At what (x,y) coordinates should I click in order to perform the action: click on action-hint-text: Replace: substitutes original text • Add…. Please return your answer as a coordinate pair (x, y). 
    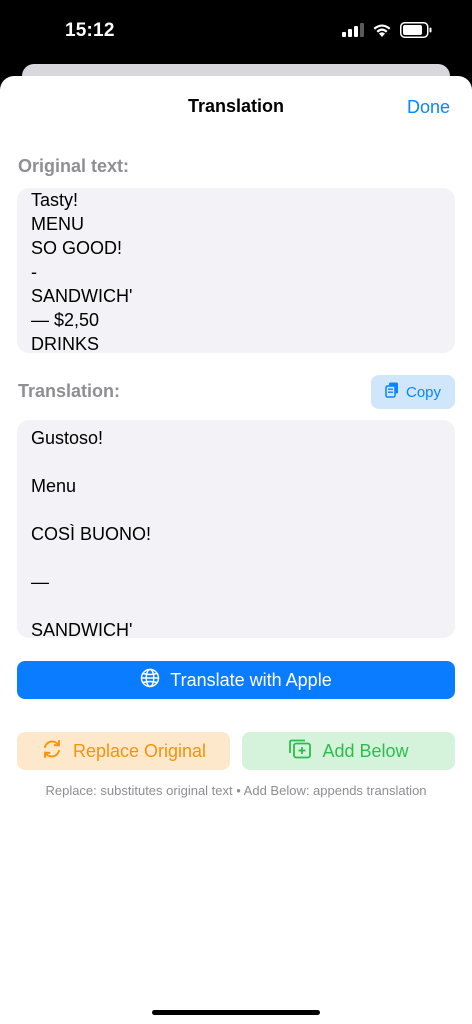
    Looking at the image, I should click on (236, 790).